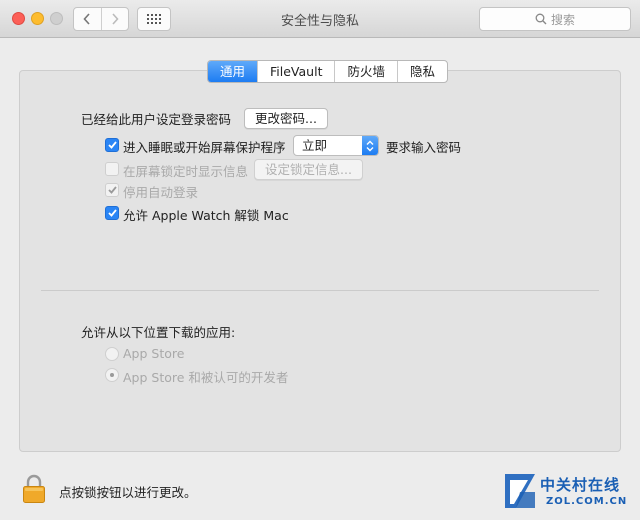 This screenshot has height=520, width=640. What do you see at coordinates (186, 171) in the screenshot?
I see `lock-message-label: 在屏幕锁定时显示信息` at bounding box center [186, 171].